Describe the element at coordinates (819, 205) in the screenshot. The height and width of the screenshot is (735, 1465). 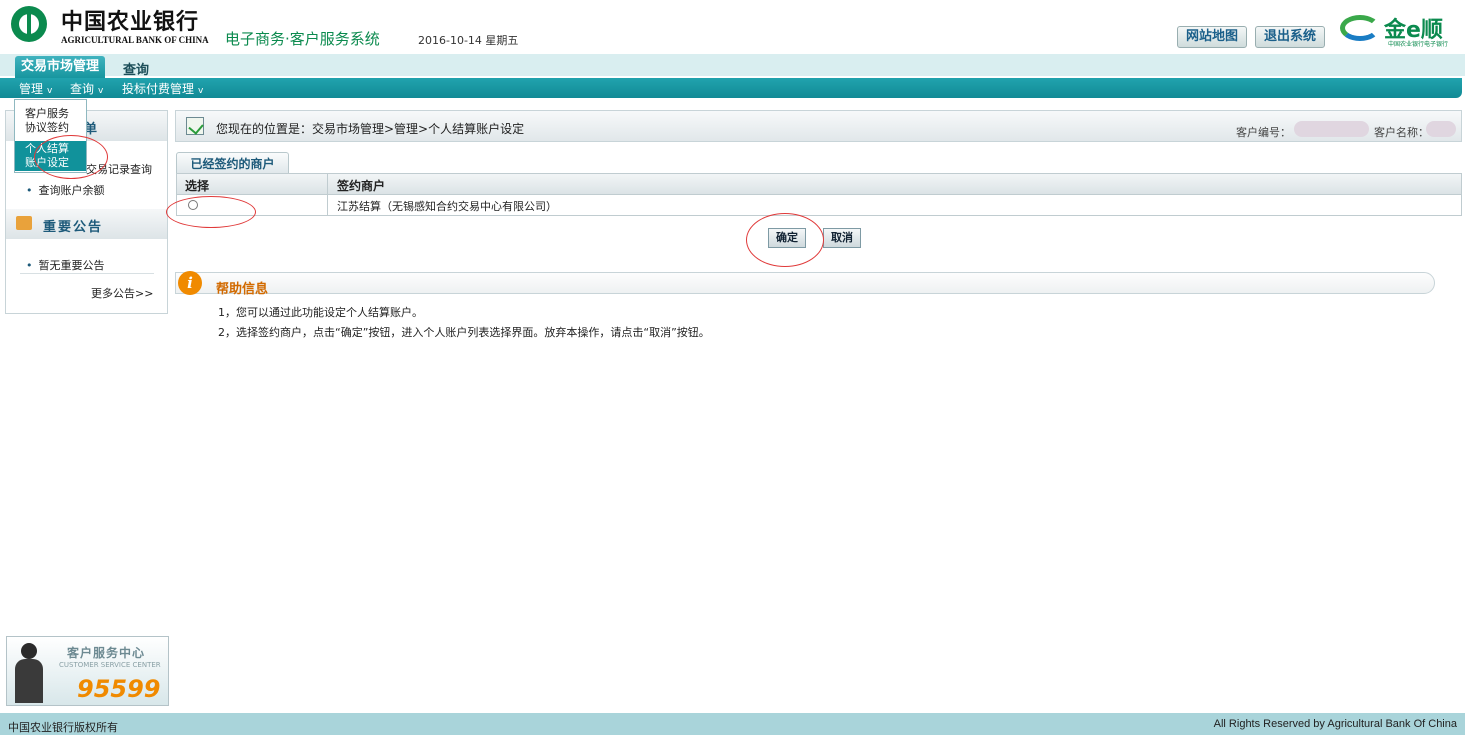
I see `table-row: 江苏结算（无锡感知合约交易中心有限公司）` at that location.